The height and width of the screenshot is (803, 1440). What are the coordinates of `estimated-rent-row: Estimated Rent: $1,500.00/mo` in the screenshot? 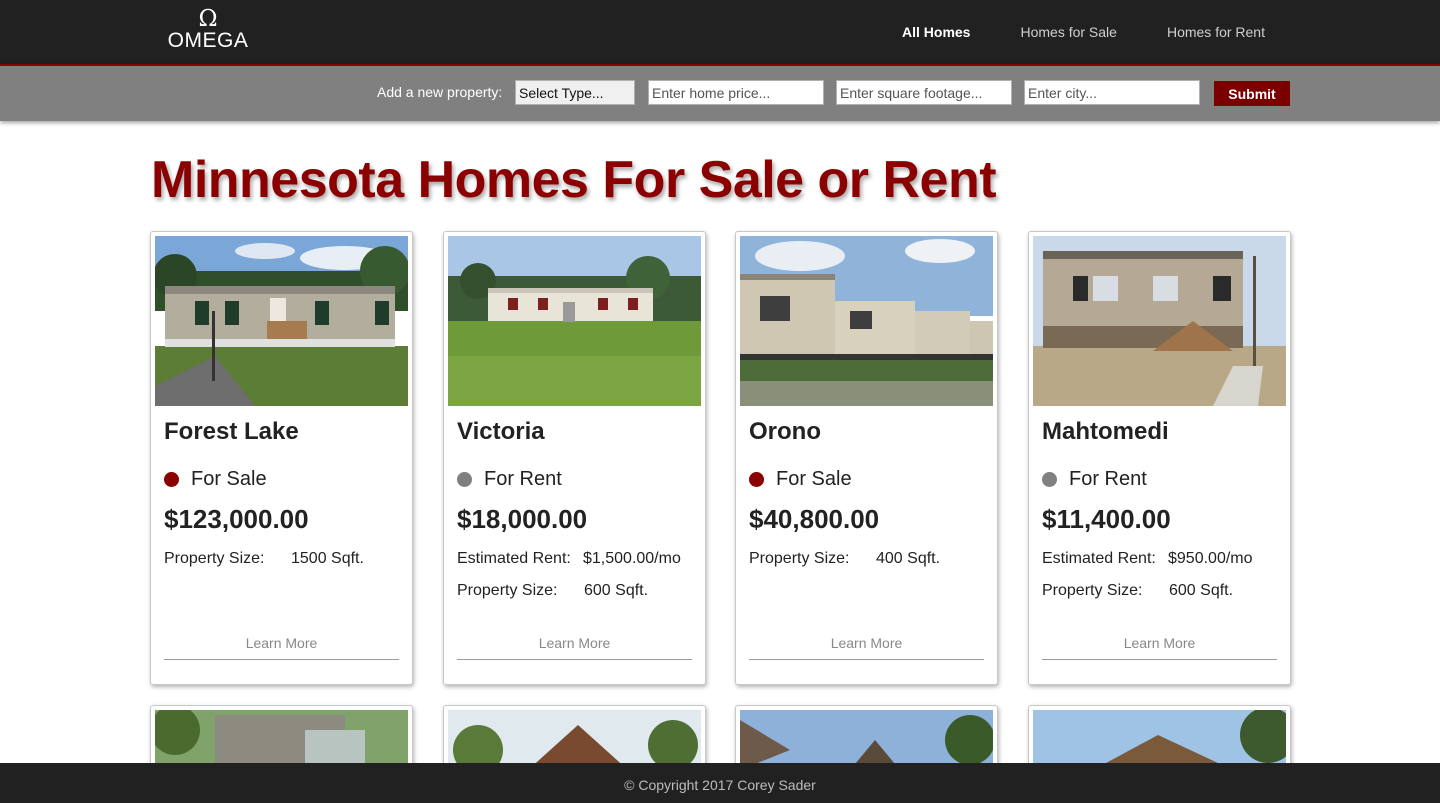 It's located at (569, 559).